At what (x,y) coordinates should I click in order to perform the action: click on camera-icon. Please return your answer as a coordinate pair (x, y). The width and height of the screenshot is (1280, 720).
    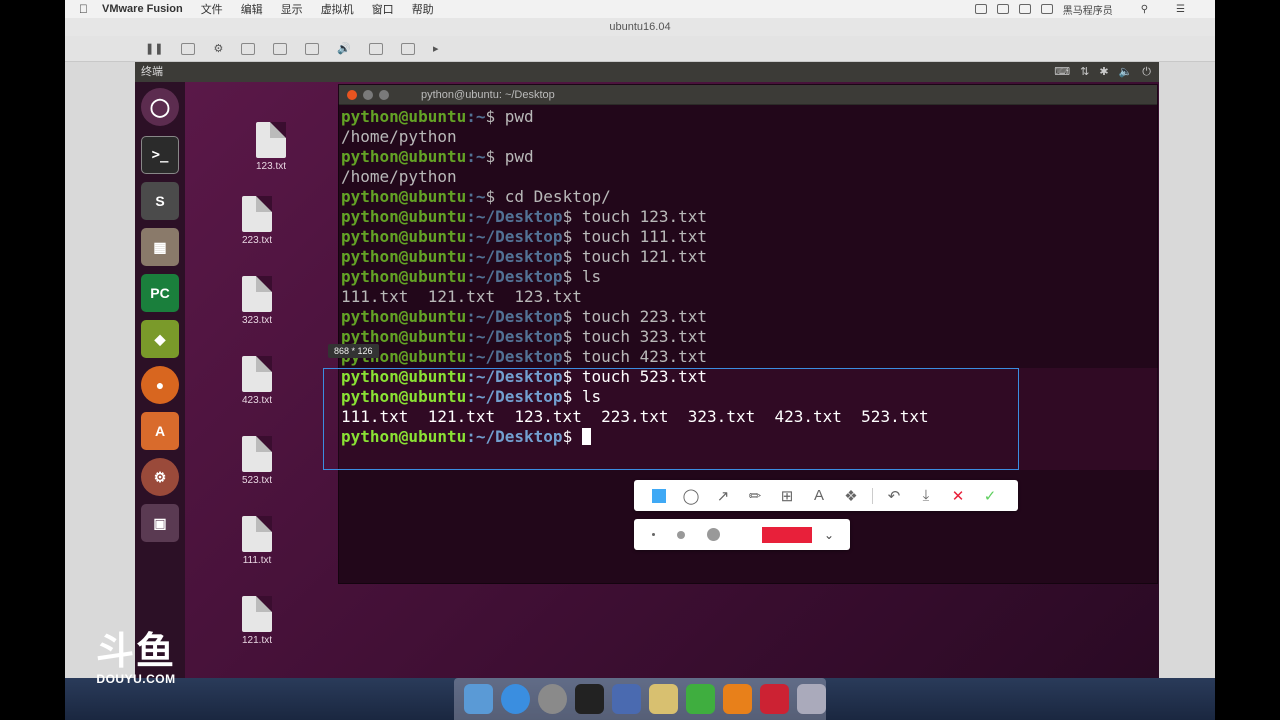
    Looking at the image, I should click on (376, 48).